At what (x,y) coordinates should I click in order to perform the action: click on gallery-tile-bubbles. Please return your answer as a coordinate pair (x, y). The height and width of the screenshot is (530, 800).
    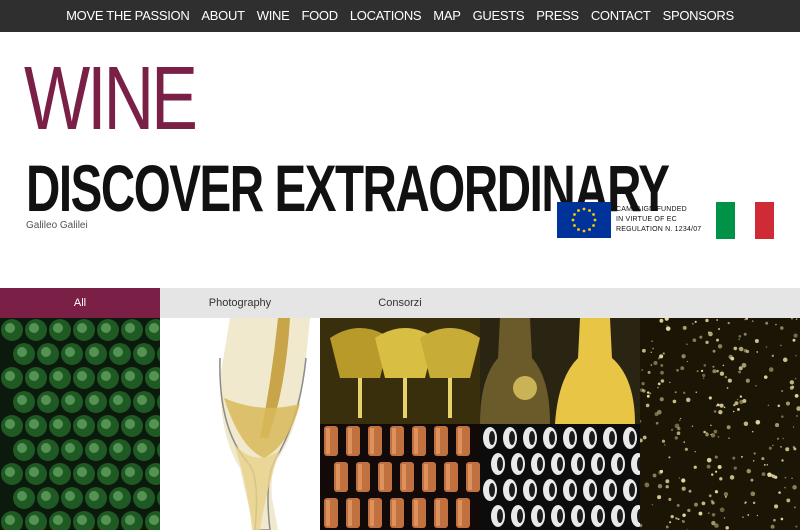
    Looking at the image, I should click on (720, 424).